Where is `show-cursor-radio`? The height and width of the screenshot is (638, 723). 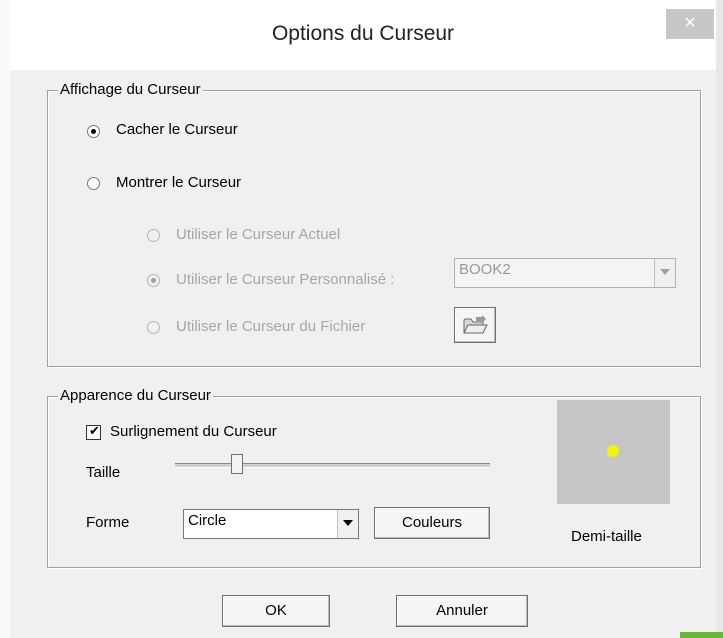 show-cursor-radio is located at coordinates (93, 183).